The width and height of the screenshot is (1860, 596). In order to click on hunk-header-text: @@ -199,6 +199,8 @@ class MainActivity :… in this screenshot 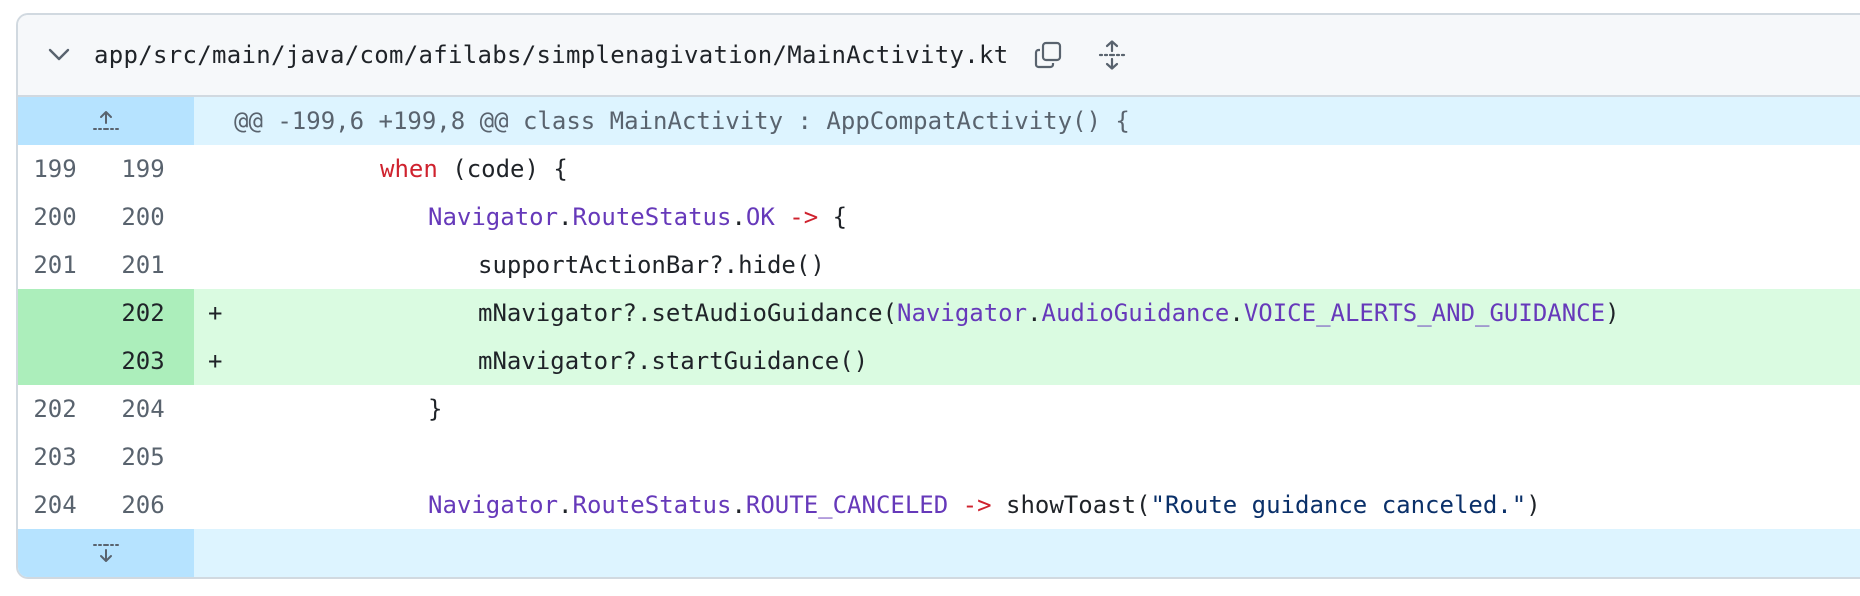, I will do `click(682, 121)`.